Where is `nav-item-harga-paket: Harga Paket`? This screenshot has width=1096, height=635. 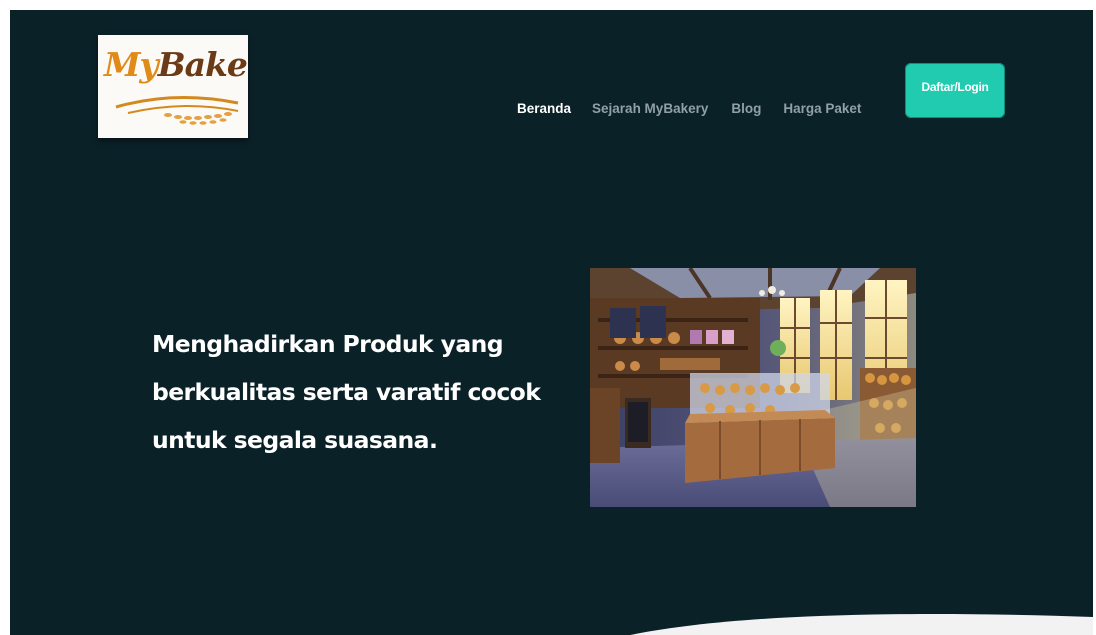 nav-item-harga-paket: Harga Paket is located at coordinates (822, 108).